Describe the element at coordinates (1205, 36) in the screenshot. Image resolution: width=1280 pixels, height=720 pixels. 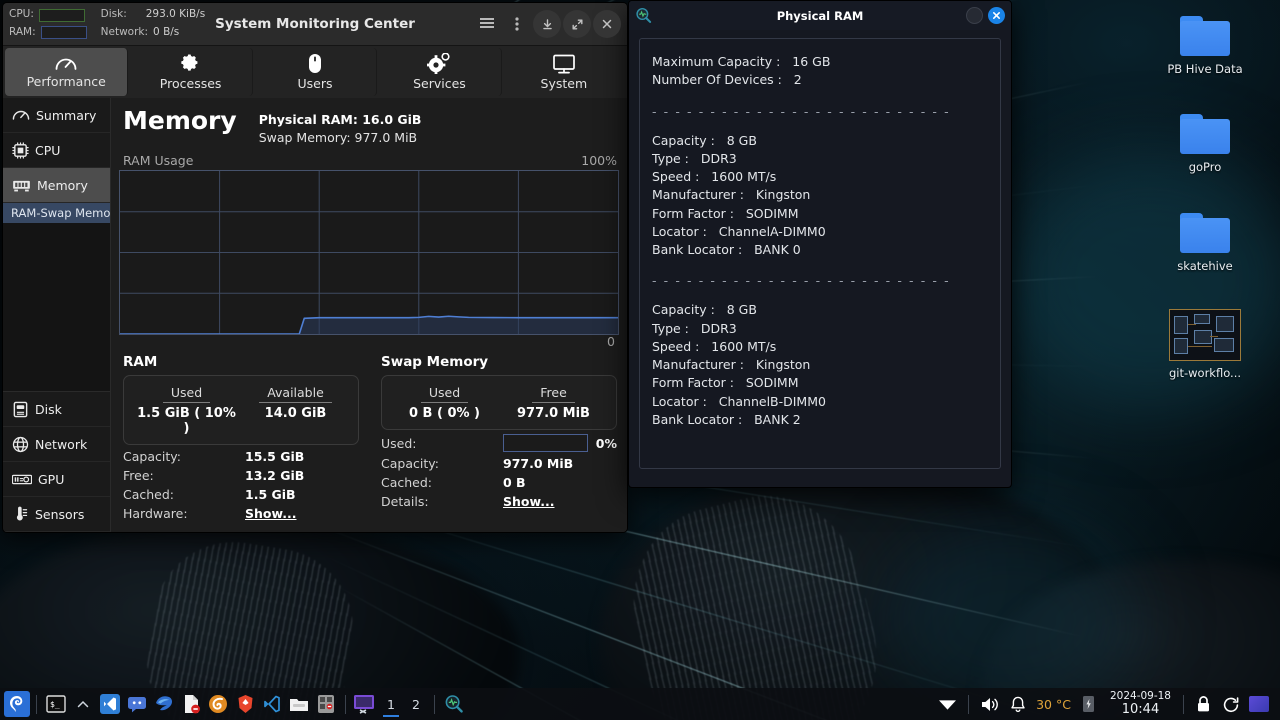
I see `folder-icon` at that location.